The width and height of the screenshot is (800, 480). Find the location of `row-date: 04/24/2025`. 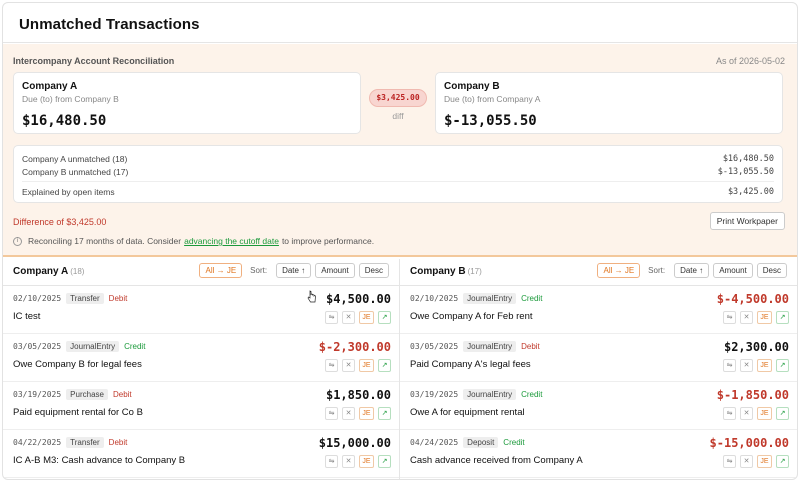

row-date: 04/24/2025 is located at coordinates (434, 442).